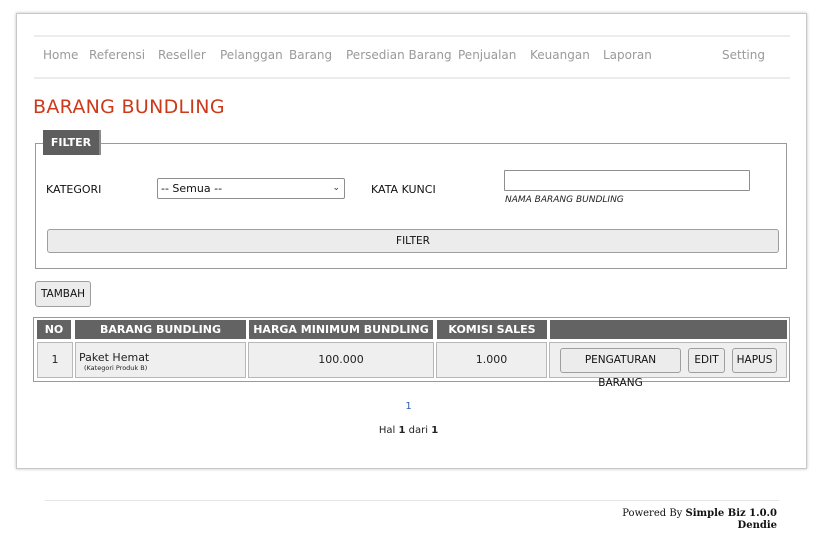  I want to click on kategori-select: -- Semua -- ⌄, so click(251, 188).